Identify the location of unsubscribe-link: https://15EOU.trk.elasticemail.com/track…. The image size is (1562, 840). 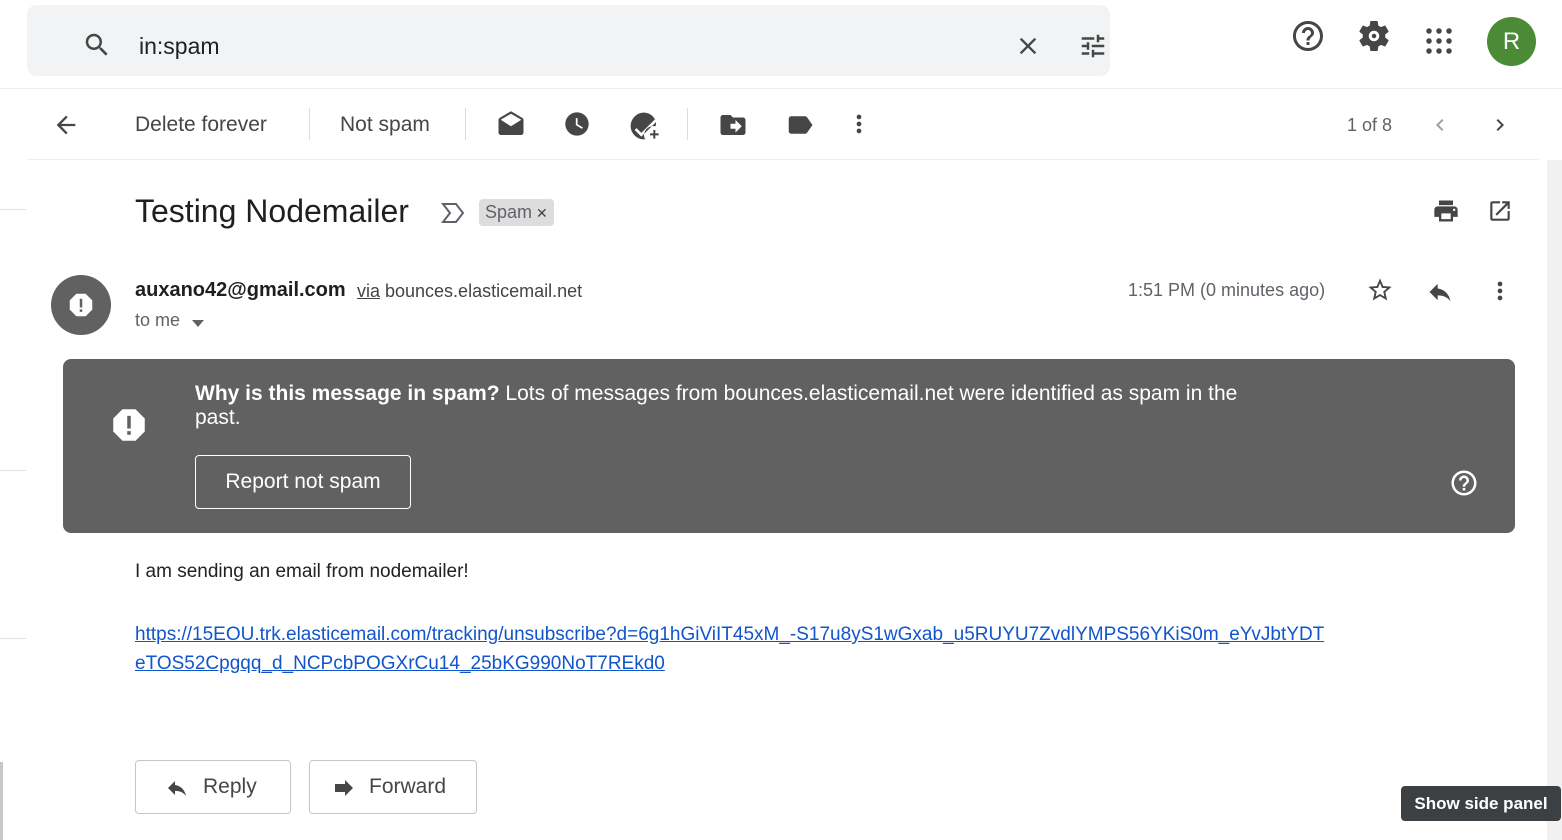
(730, 649).